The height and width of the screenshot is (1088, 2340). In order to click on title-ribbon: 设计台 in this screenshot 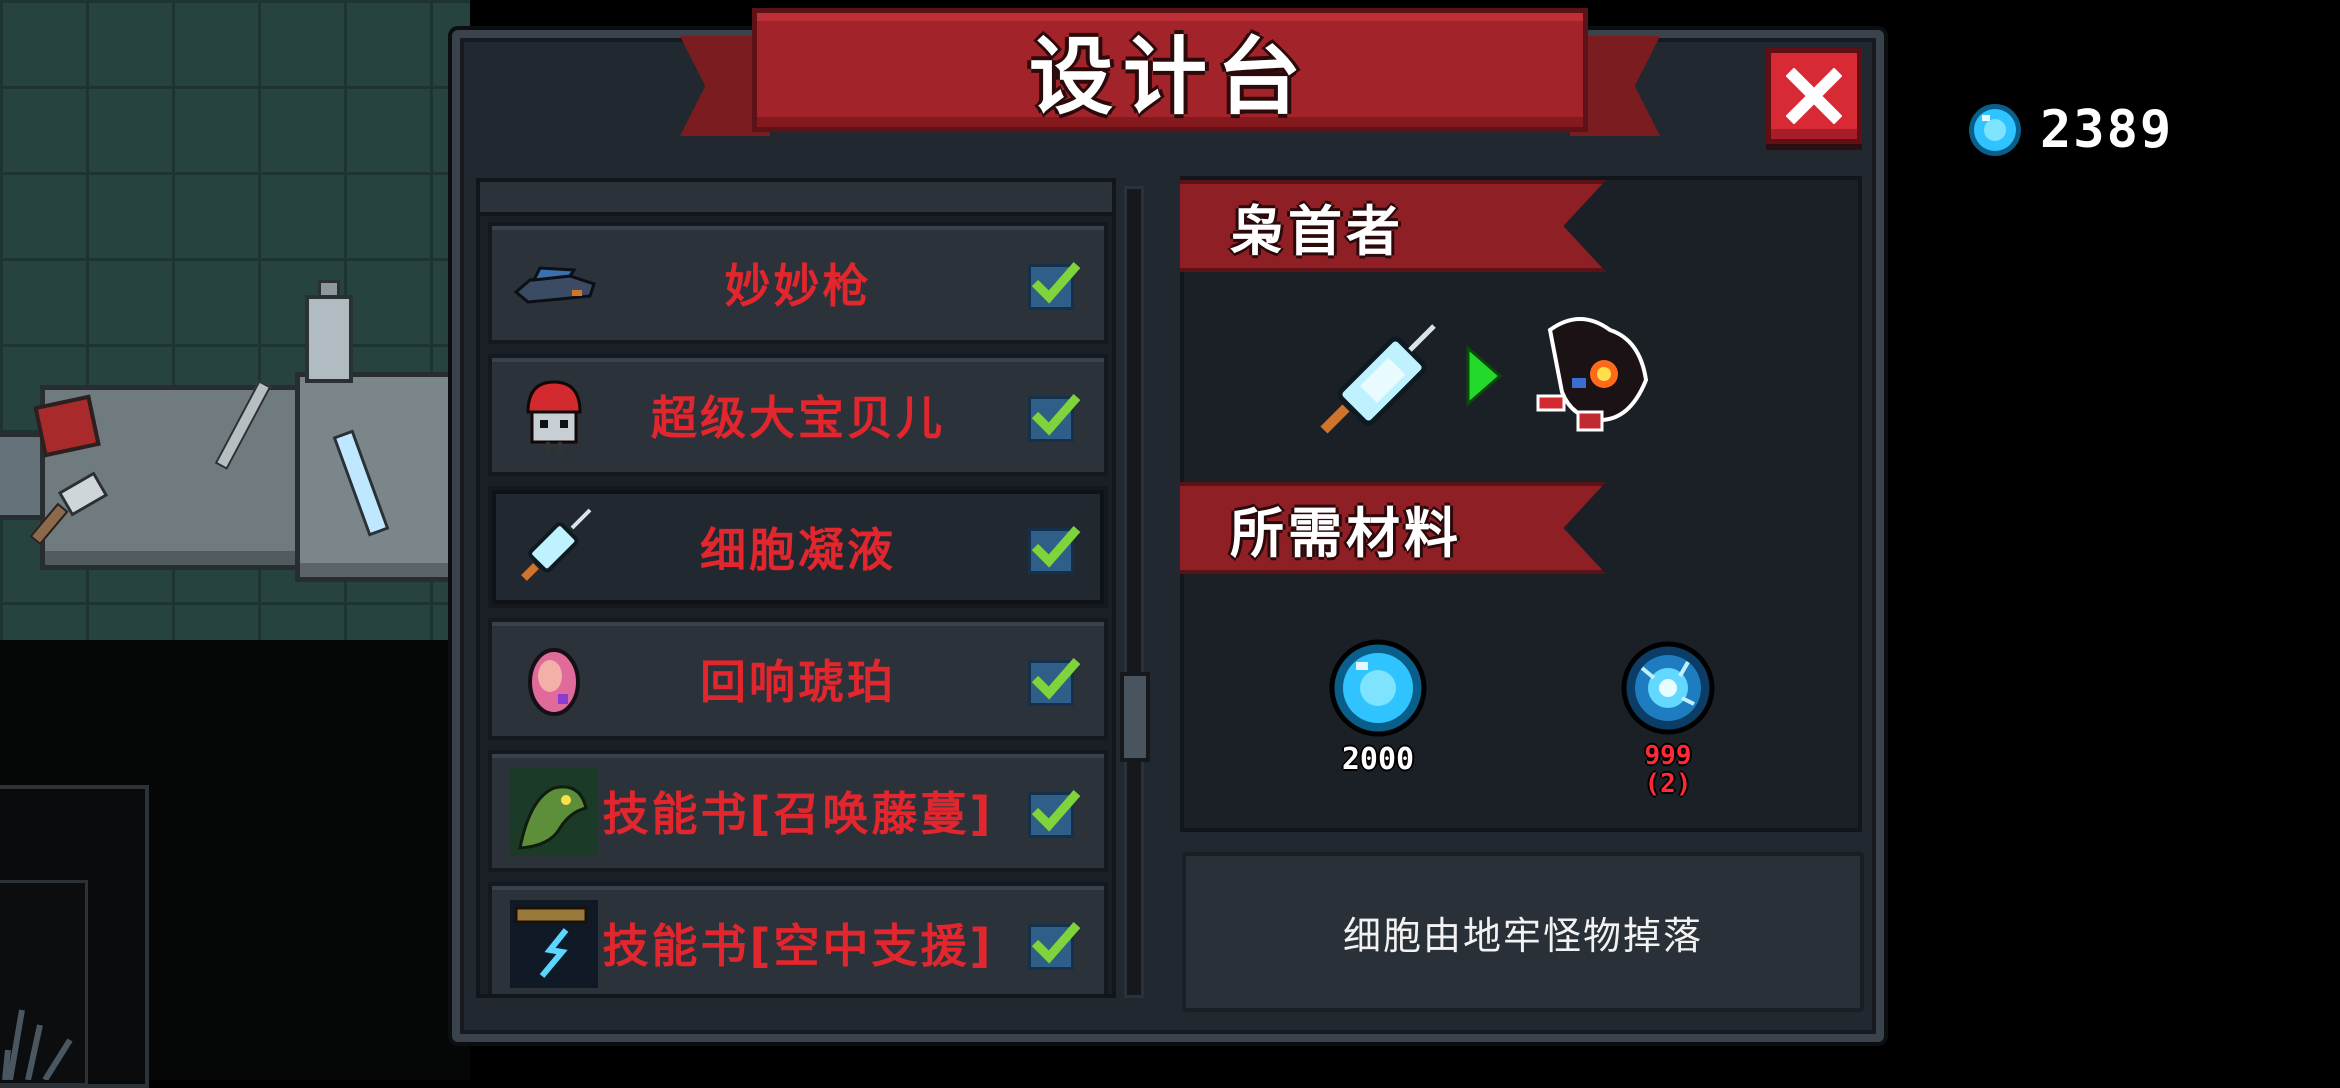, I will do `click(1170, 83)`.